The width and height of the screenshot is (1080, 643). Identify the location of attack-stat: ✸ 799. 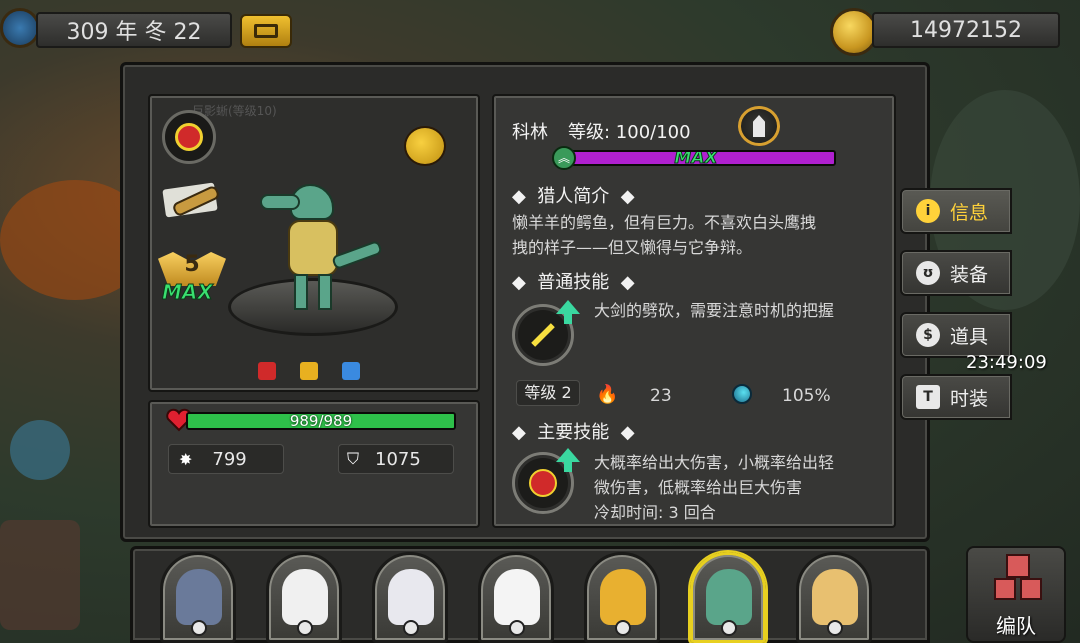
(226, 459).